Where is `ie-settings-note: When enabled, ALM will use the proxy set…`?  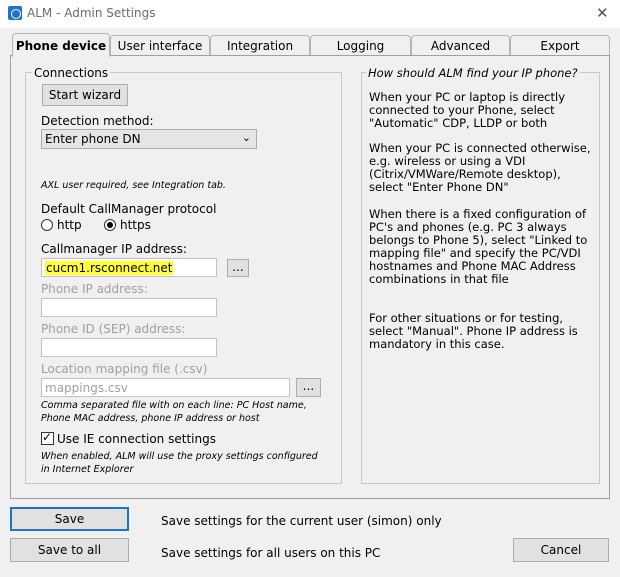 ie-settings-note: When enabled, ALM will use the proxy set… is located at coordinates (179, 463).